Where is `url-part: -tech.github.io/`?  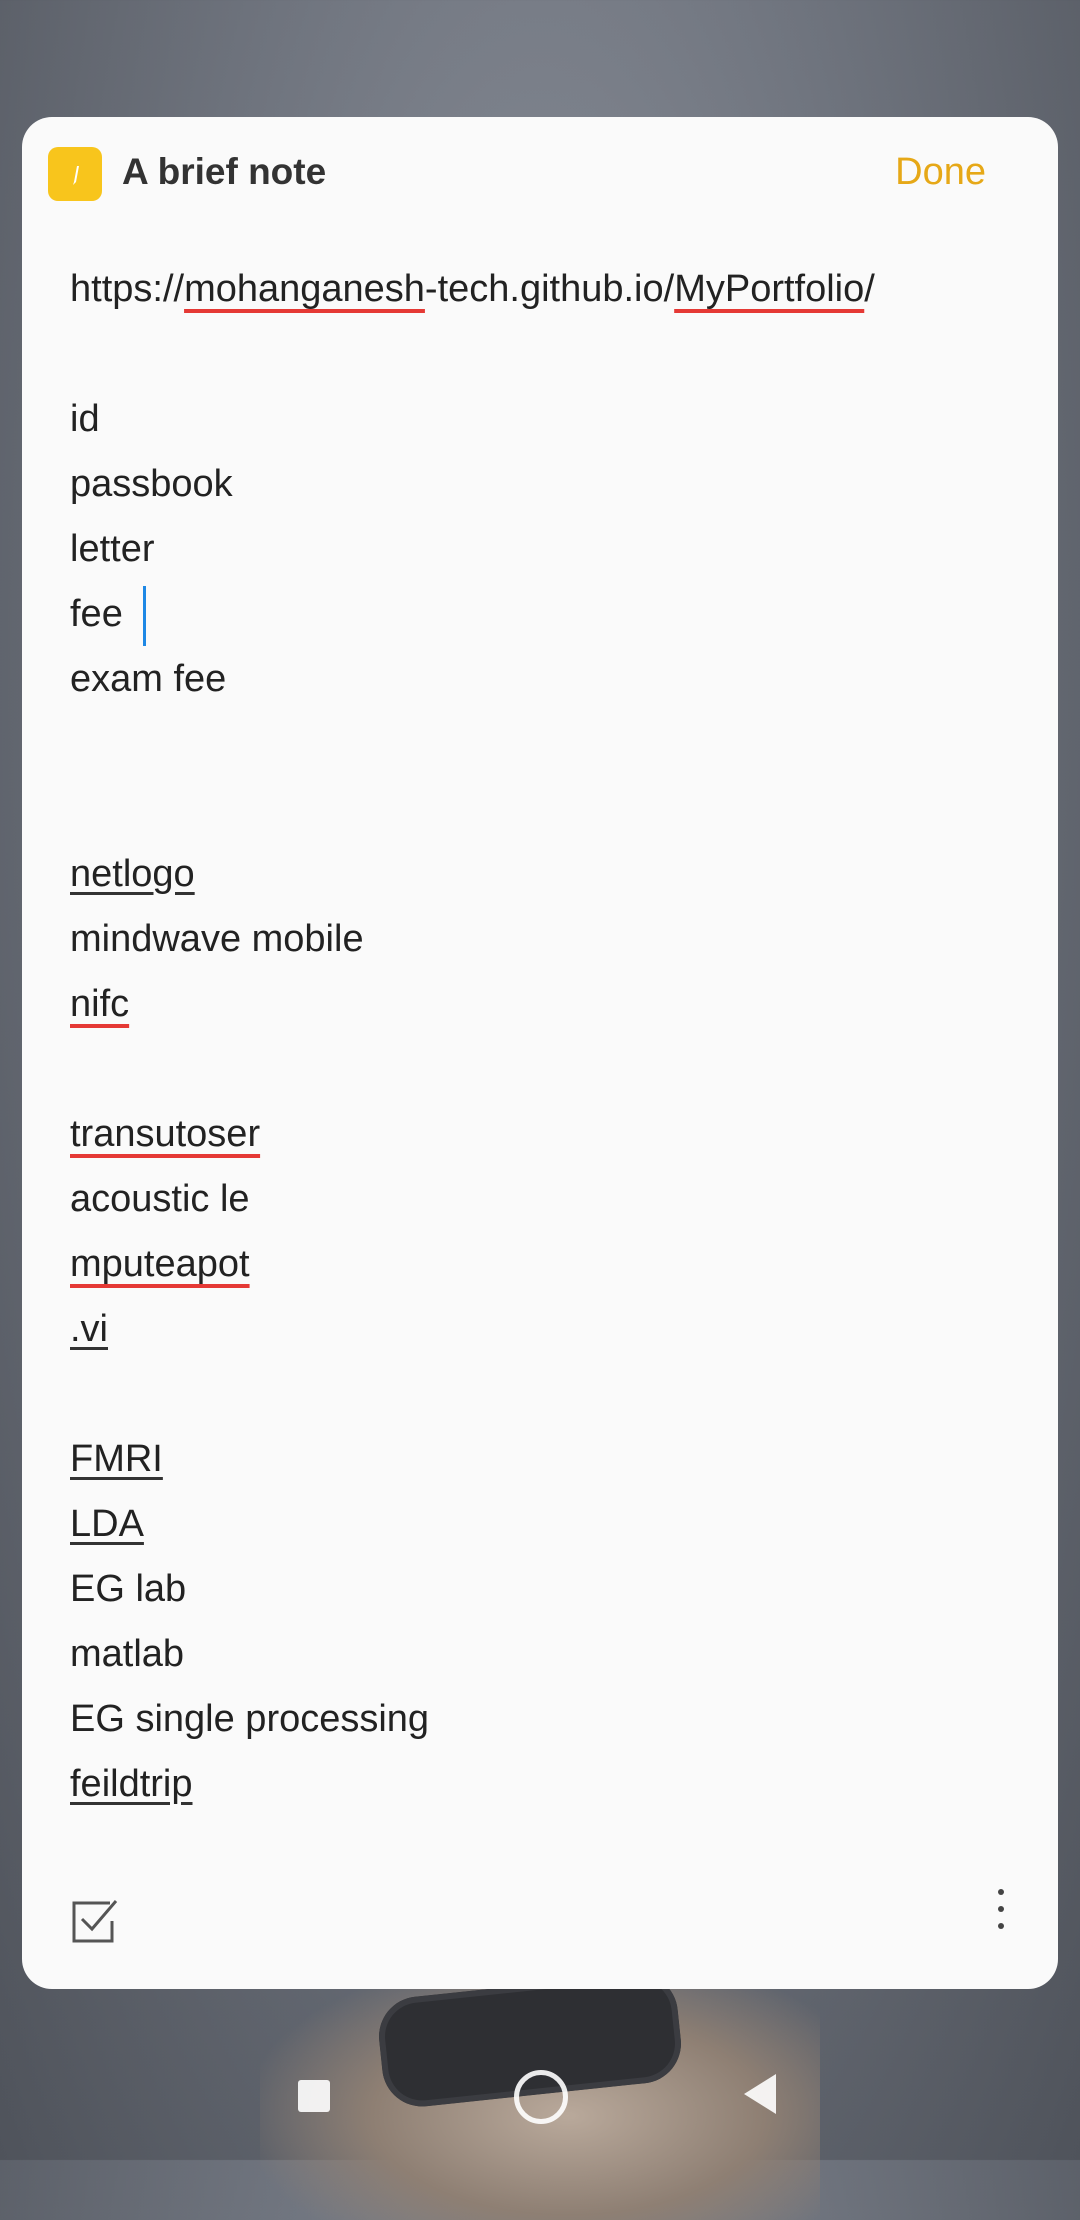
url-part: -tech.github.io/ is located at coordinates (549, 289).